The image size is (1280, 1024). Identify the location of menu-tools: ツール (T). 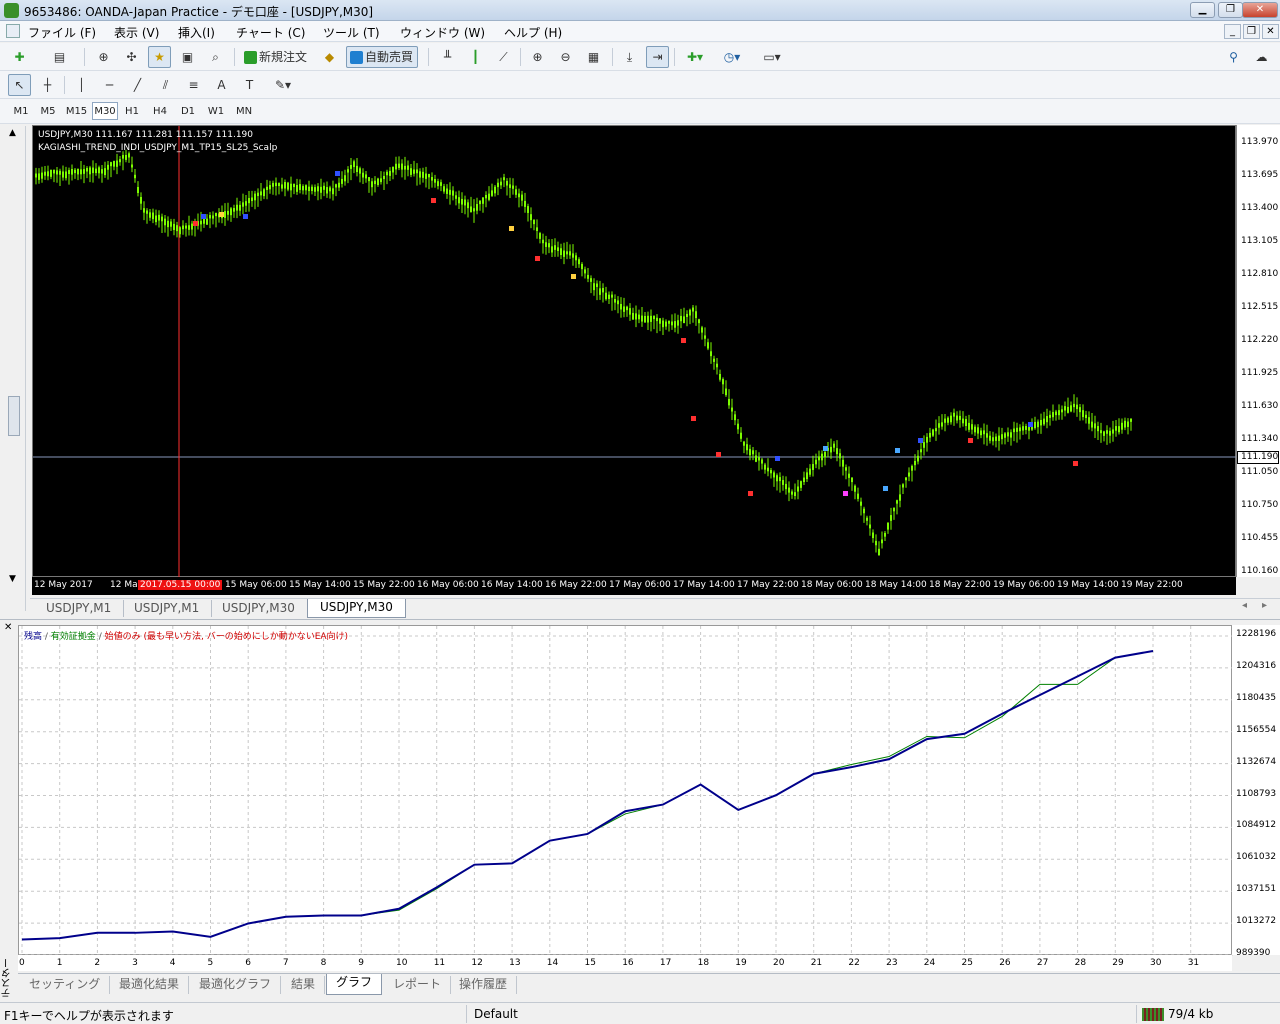
(351, 32).